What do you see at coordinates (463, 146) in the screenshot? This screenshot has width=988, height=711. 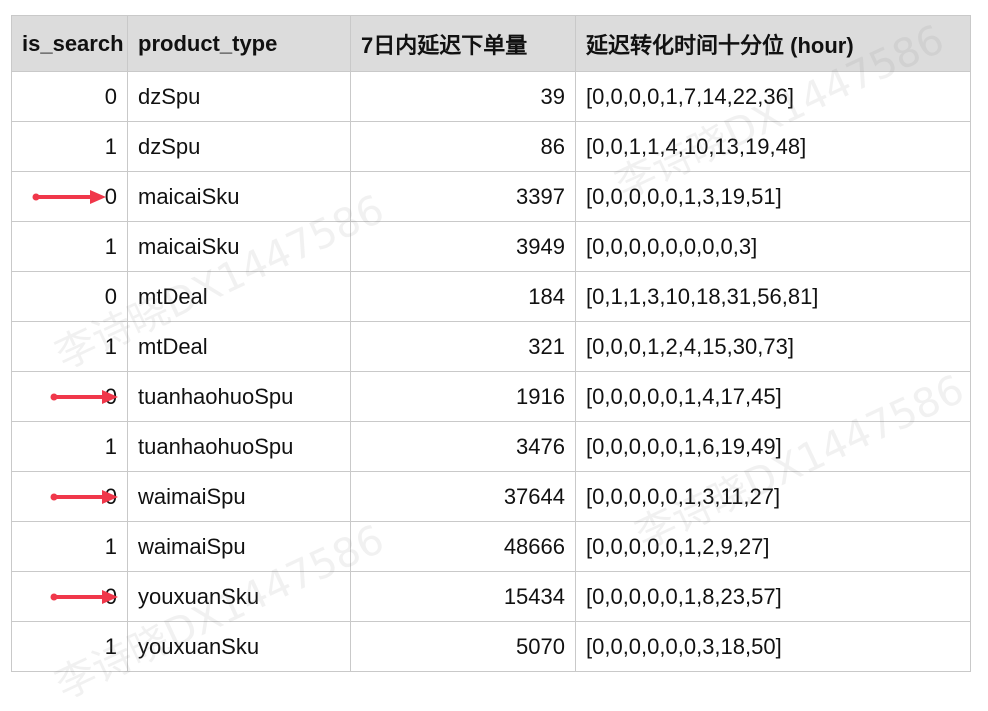 I see `cell-order-count: 86` at bounding box center [463, 146].